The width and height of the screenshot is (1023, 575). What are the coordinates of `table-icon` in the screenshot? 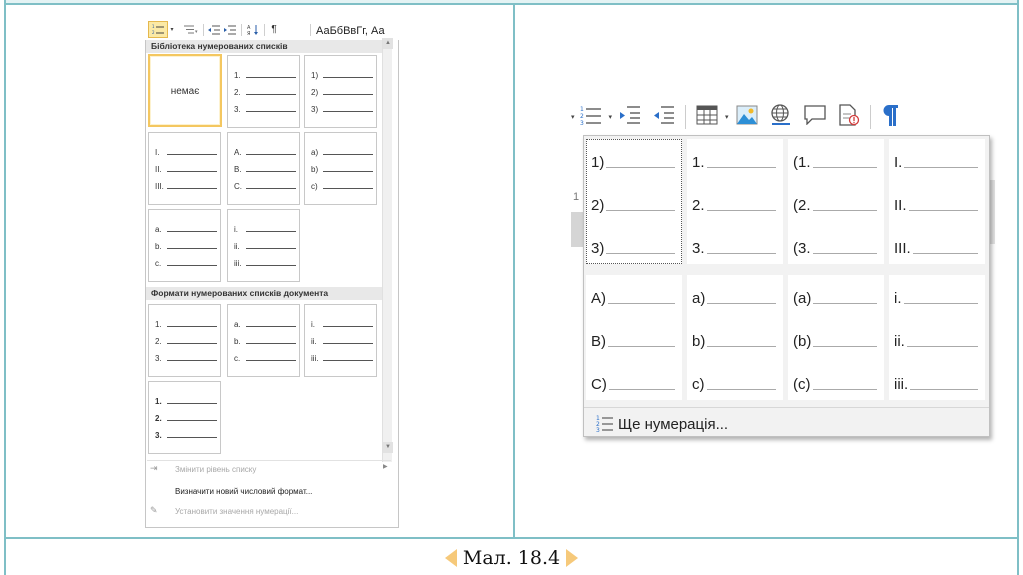 It's located at (707, 117).